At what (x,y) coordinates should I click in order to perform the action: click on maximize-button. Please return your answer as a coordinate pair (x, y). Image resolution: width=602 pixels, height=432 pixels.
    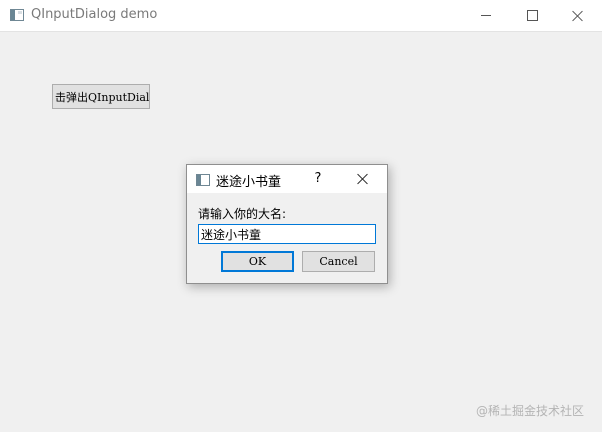
    Looking at the image, I should click on (532, 15).